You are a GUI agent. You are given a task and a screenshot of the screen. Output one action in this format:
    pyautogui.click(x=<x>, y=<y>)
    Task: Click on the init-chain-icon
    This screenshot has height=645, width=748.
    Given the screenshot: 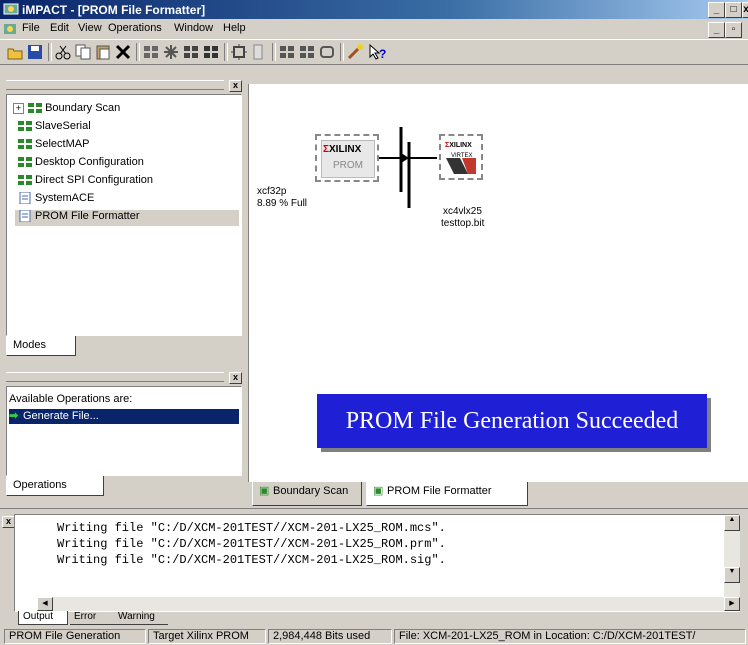 What is the action you would take?
    pyautogui.click(x=171, y=52)
    